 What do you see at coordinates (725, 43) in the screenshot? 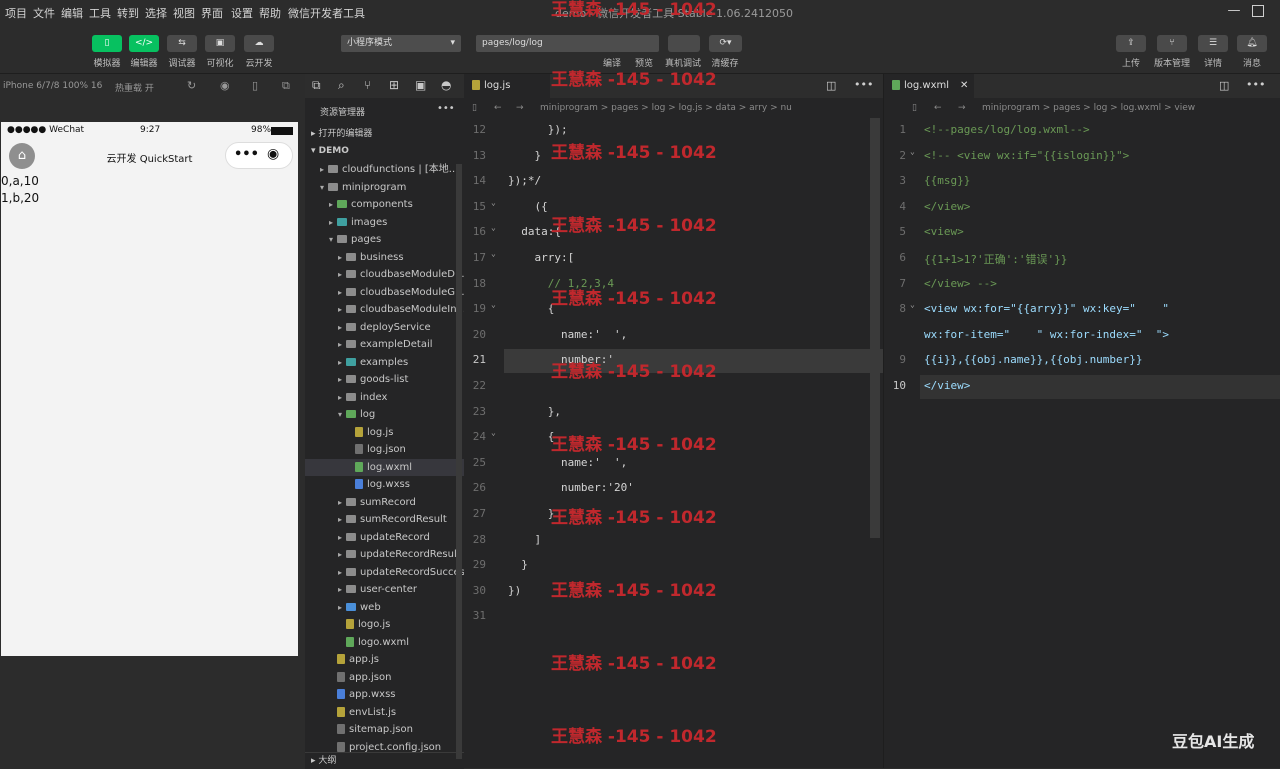
I see `clear-cache-button: ⟳▾` at bounding box center [725, 43].